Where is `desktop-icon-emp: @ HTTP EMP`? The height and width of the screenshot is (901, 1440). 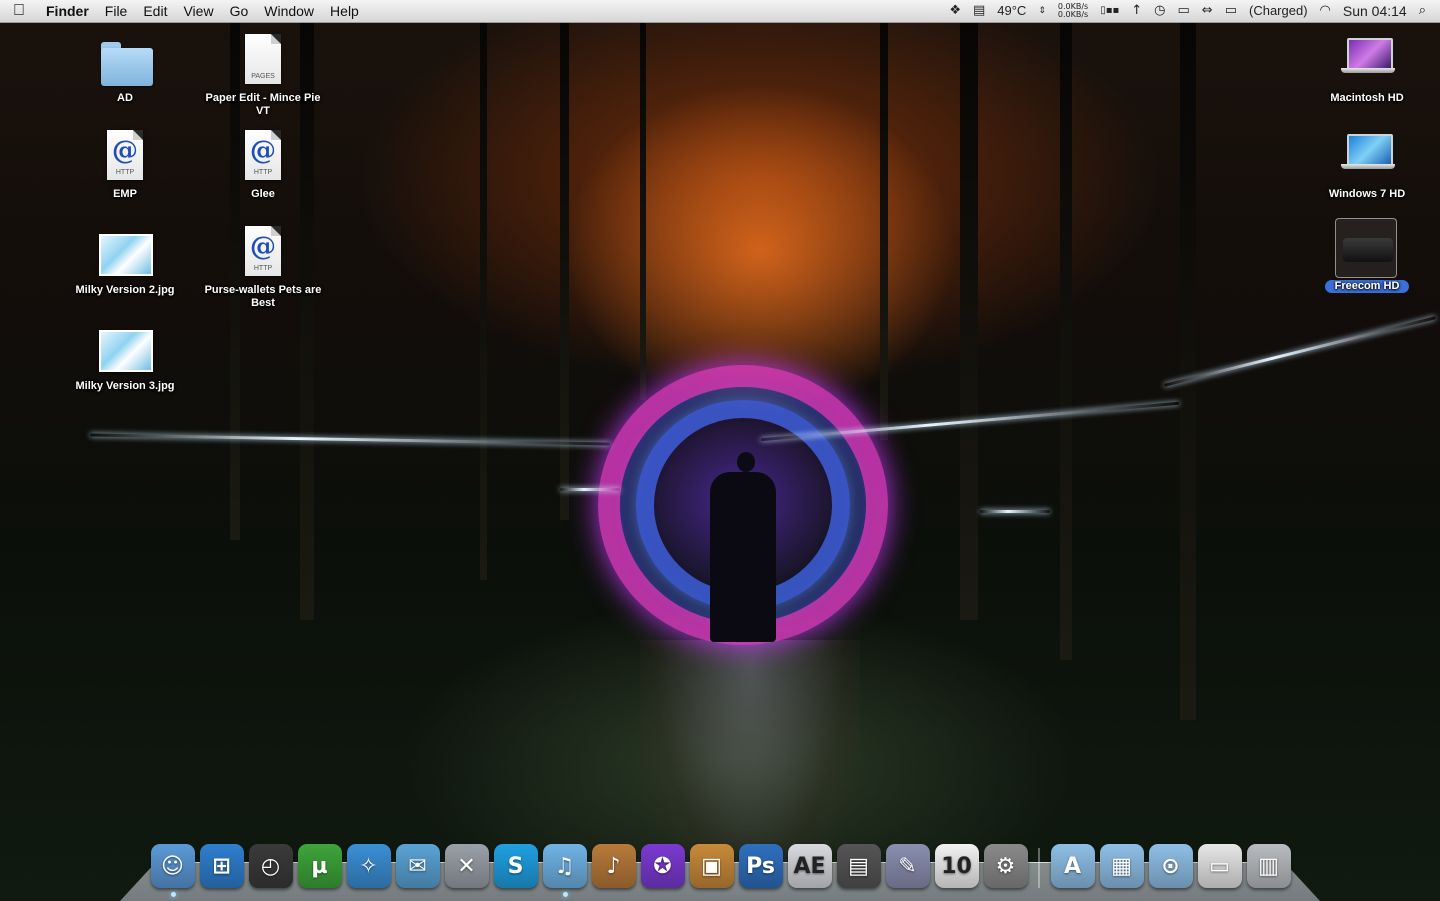
desktop-icon-emp: @ HTTP EMP is located at coordinates (125, 164).